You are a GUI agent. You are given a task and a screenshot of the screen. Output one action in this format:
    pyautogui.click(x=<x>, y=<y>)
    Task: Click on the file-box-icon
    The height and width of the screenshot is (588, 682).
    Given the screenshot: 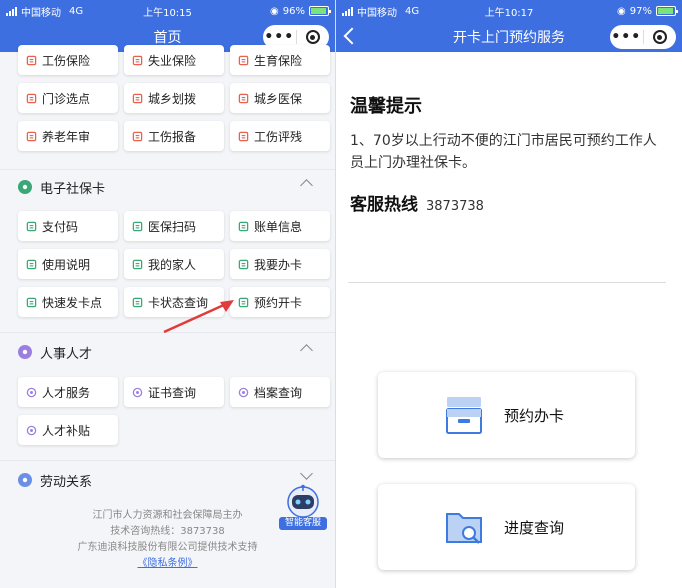 What is the action you would take?
    pyautogui.click(x=464, y=415)
    